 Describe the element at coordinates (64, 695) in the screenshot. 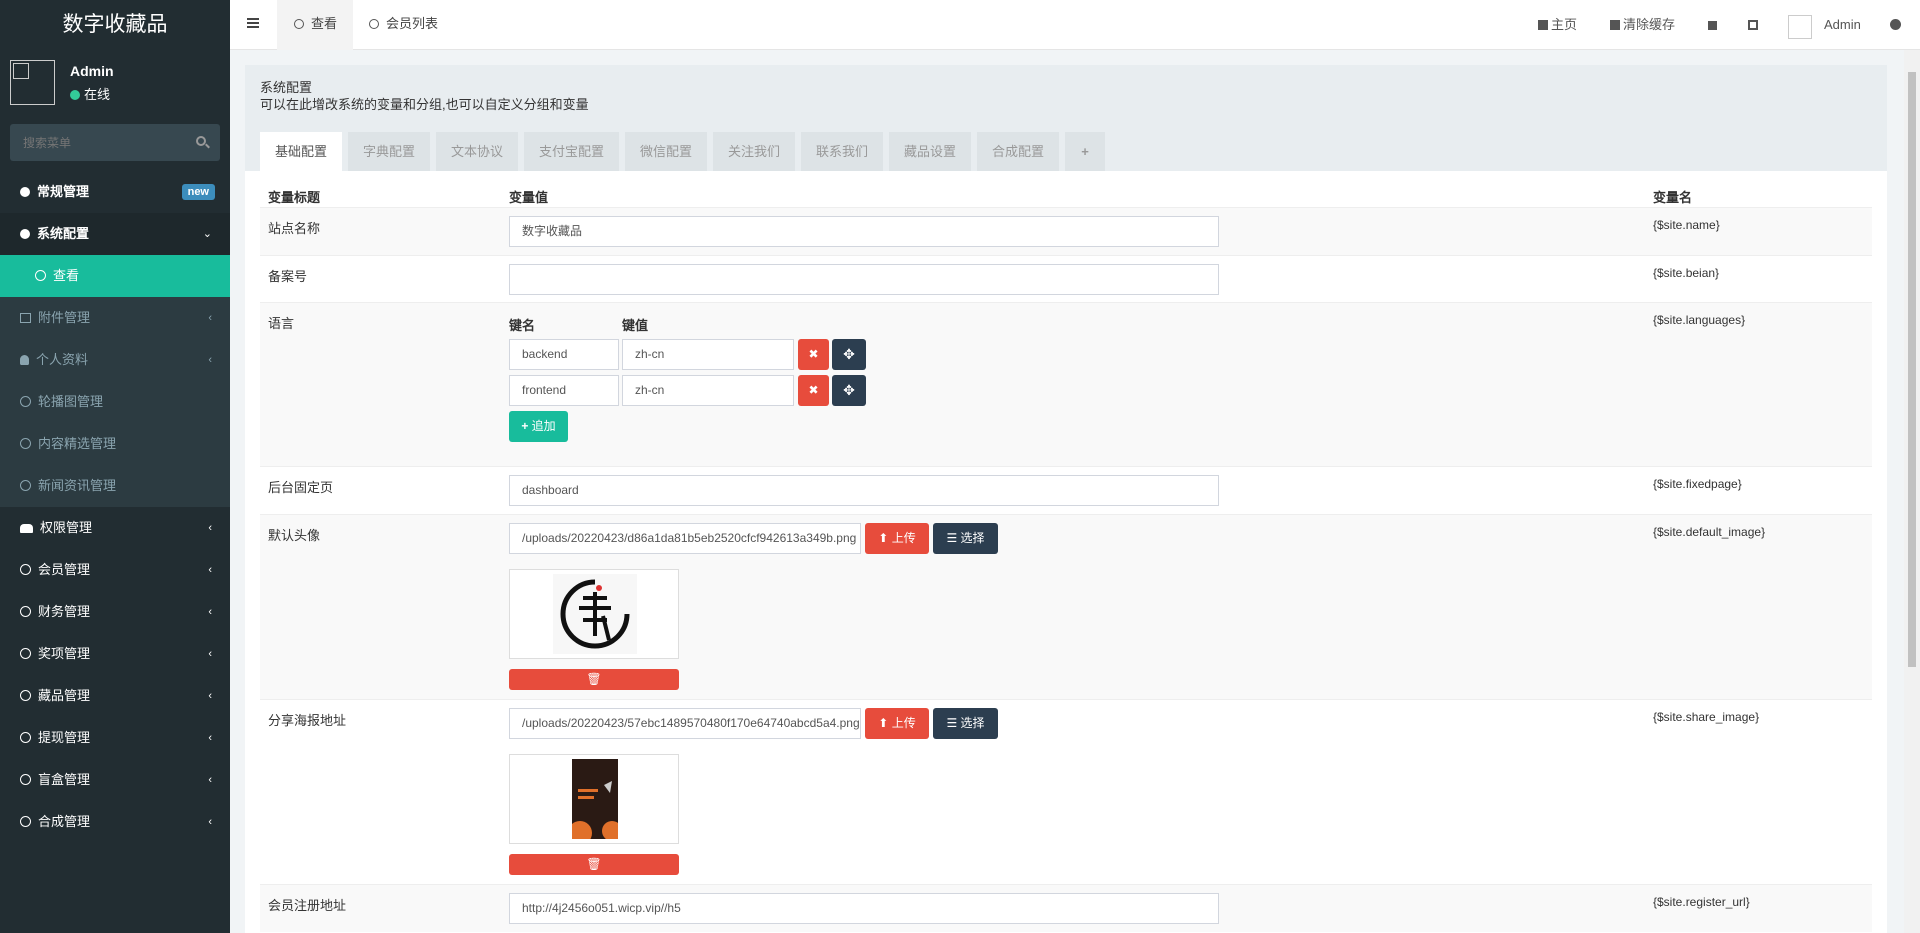

I see `sidebar-item-label: 藏品管理` at that location.